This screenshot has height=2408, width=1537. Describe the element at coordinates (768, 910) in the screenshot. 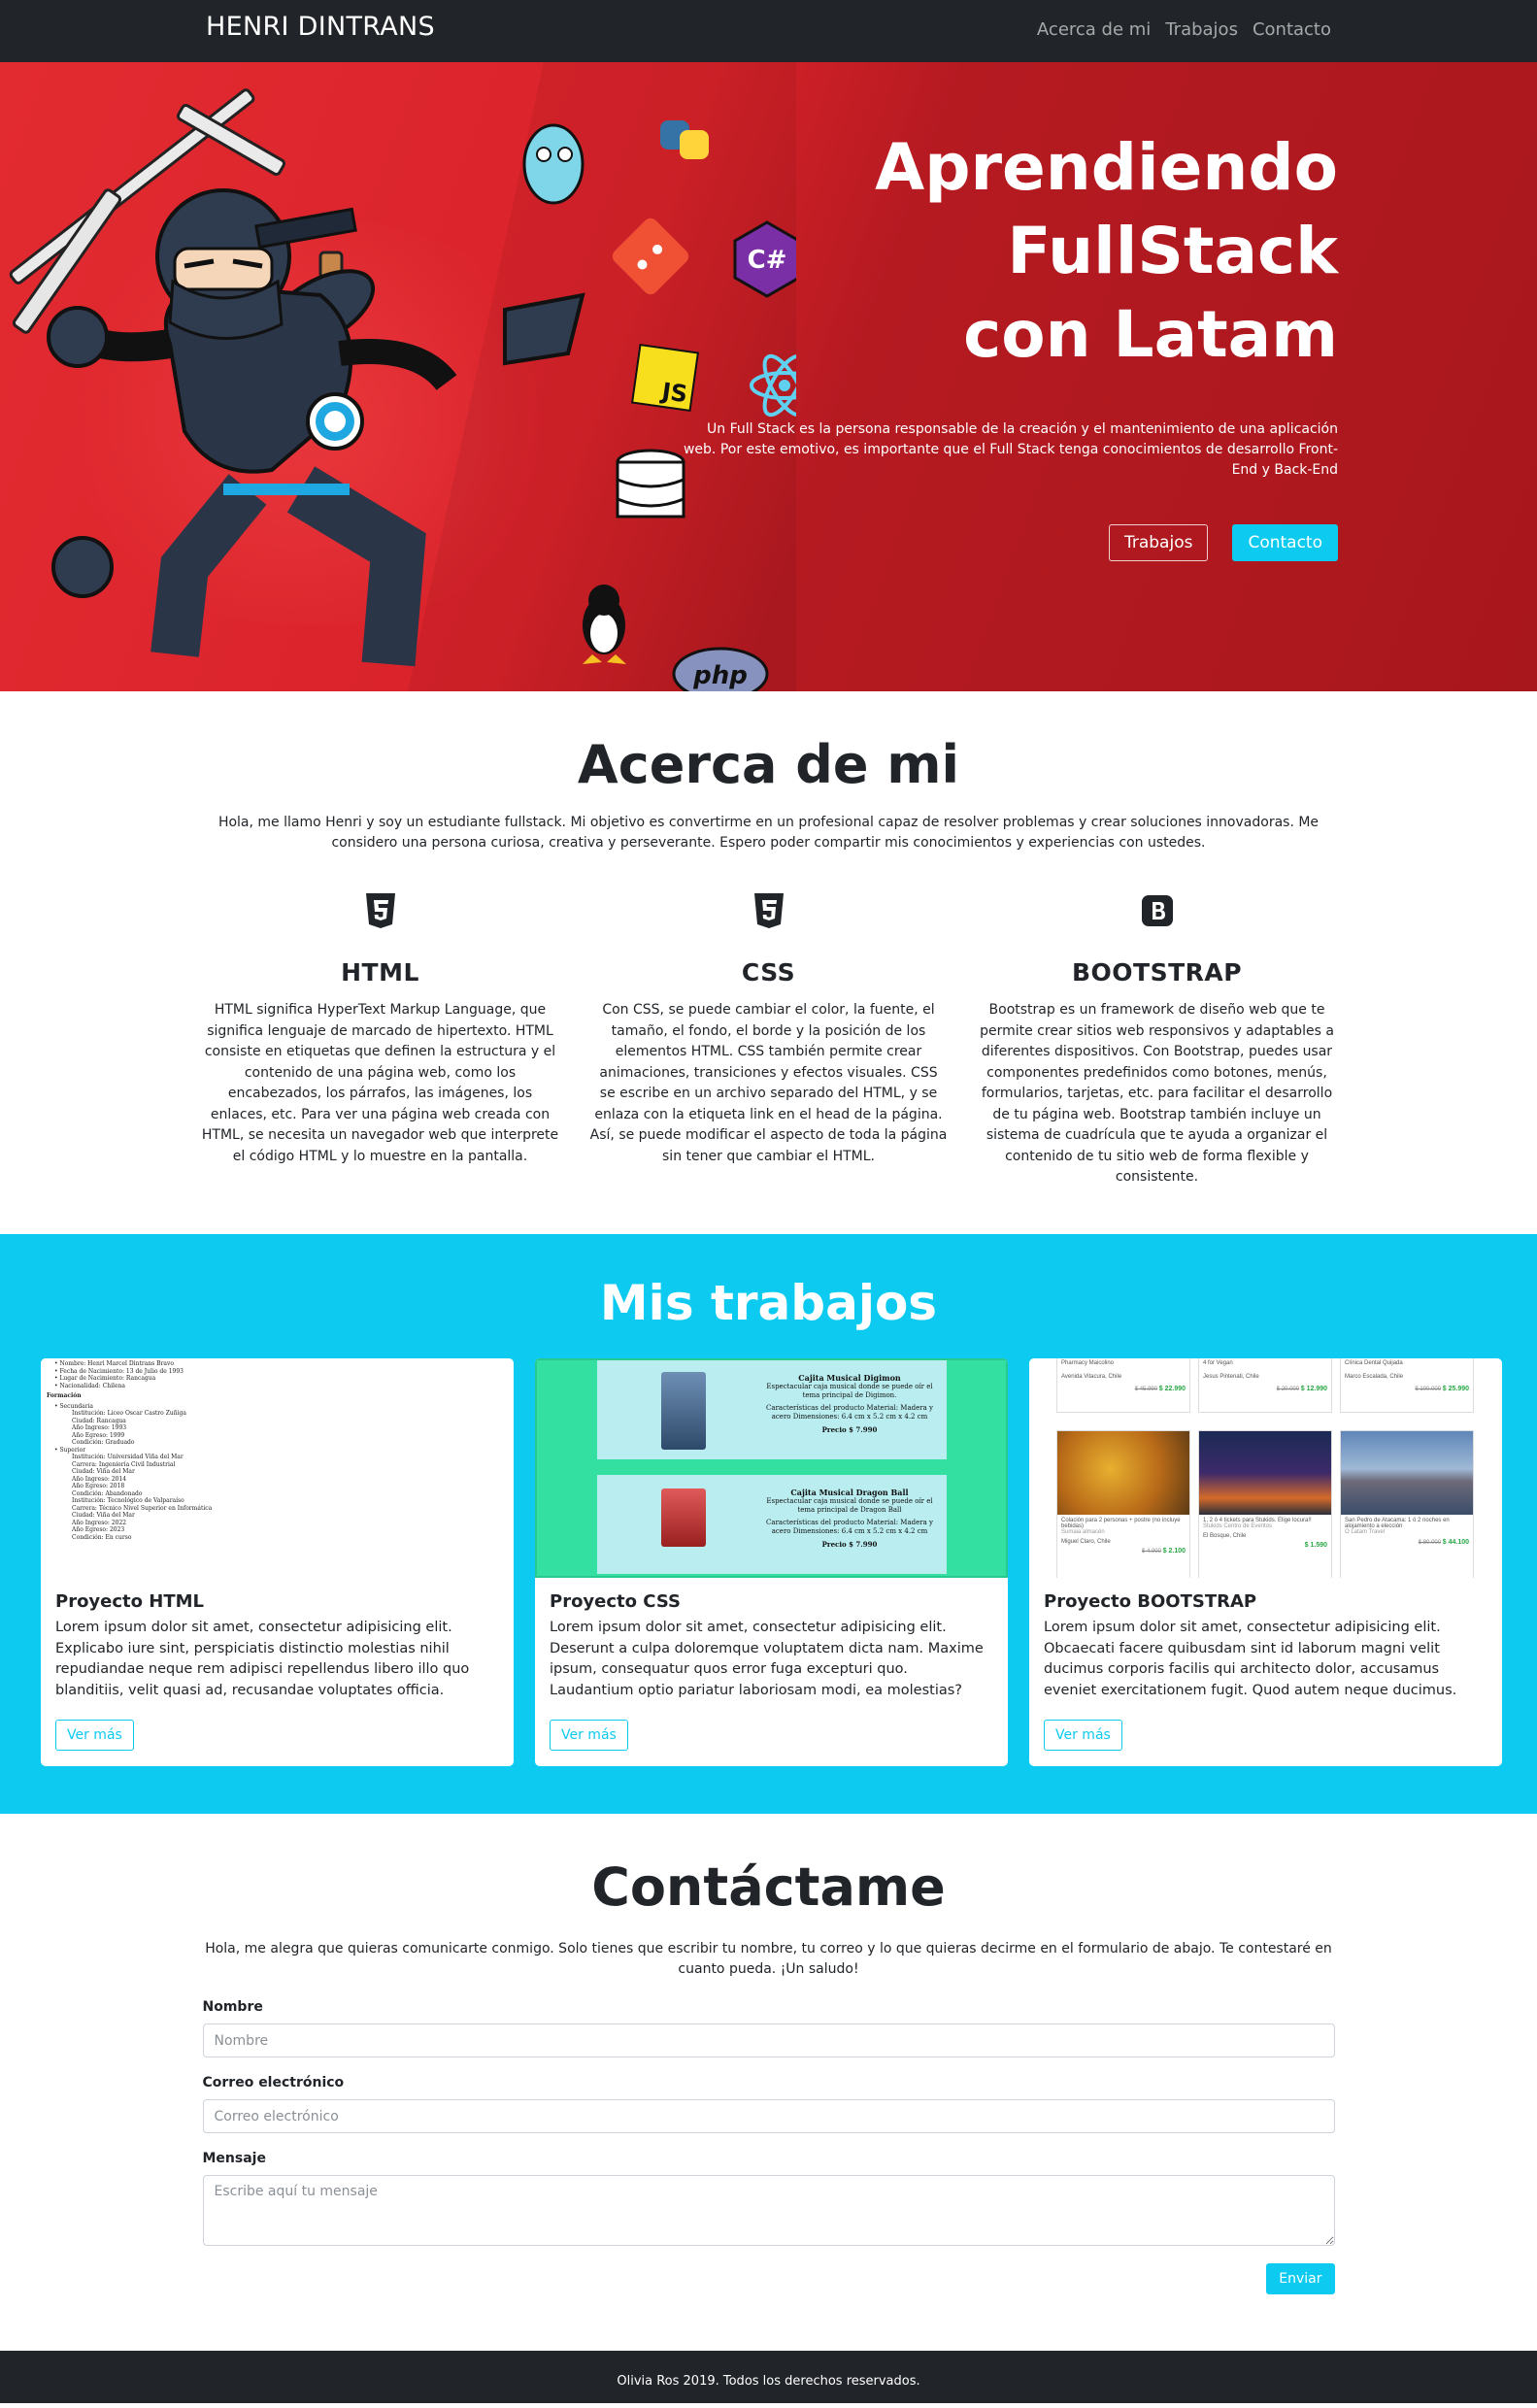

I see `css3-icon` at that location.